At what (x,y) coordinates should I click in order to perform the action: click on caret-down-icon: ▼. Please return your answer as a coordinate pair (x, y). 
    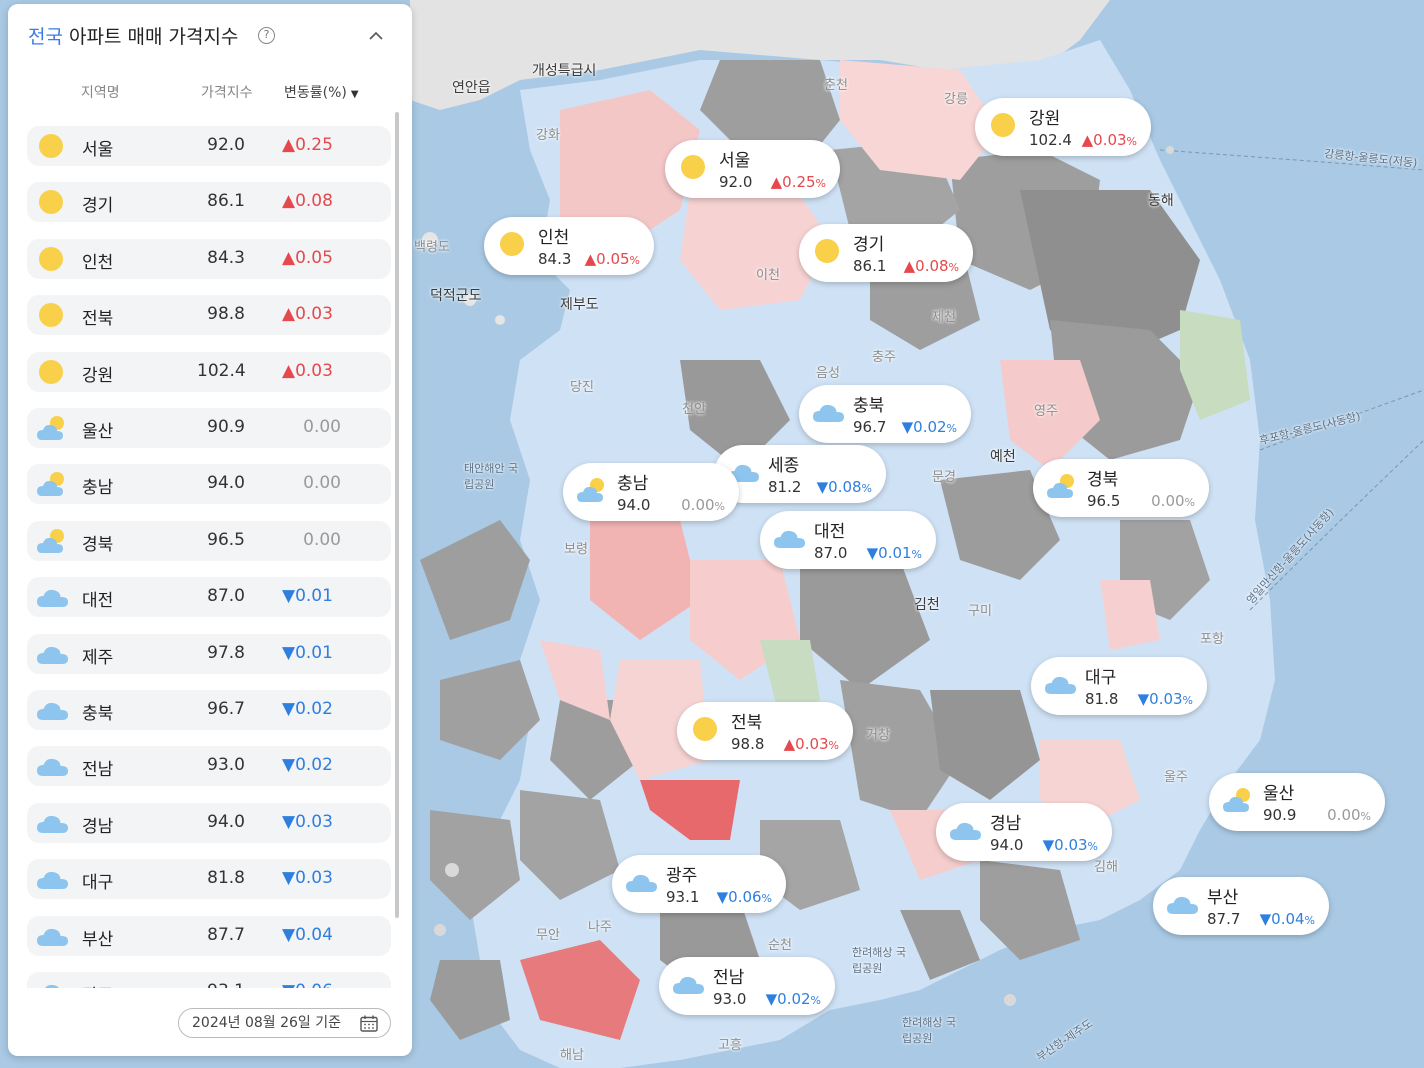
    Looking at the image, I should click on (354, 94).